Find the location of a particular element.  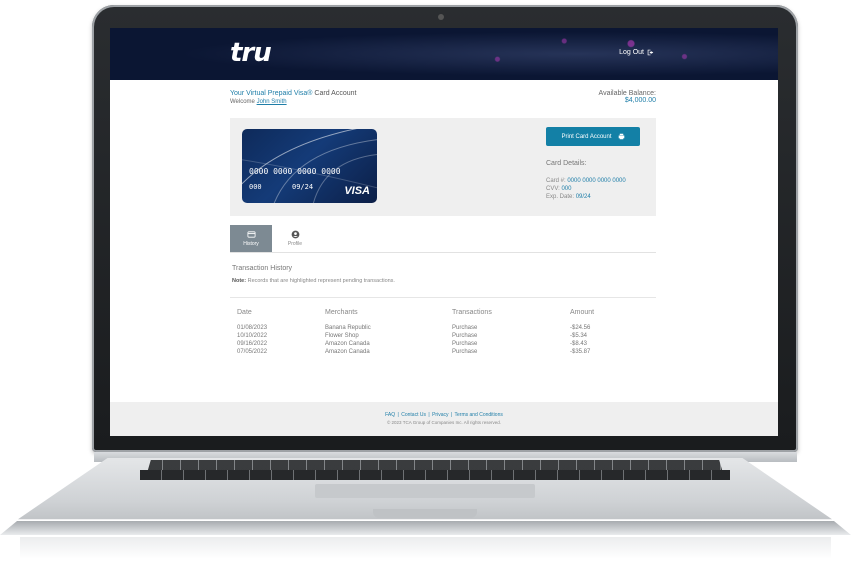

exp-date-detail: Exp. Date: 09/24 is located at coordinates (568, 197).